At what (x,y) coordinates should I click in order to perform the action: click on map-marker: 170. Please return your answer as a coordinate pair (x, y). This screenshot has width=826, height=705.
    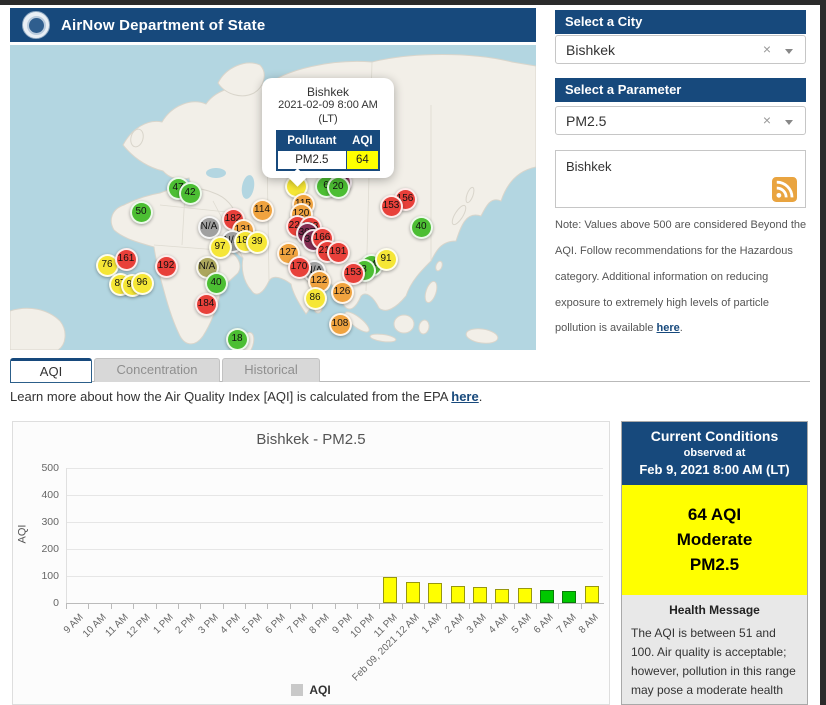
    Looking at the image, I should click on (299, 267).